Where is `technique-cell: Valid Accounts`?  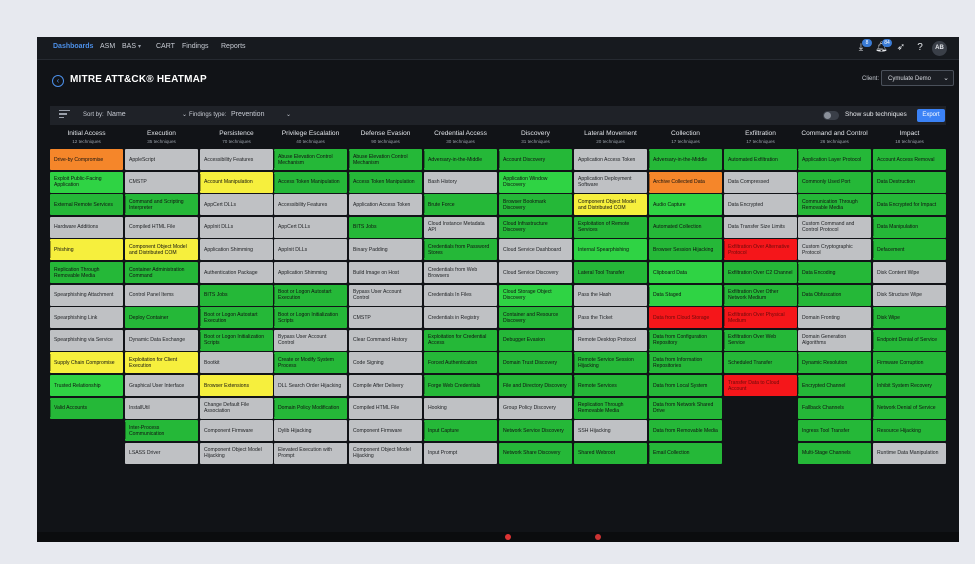 technique-cell: Valid Accounts is located at coordinates (86, 408).